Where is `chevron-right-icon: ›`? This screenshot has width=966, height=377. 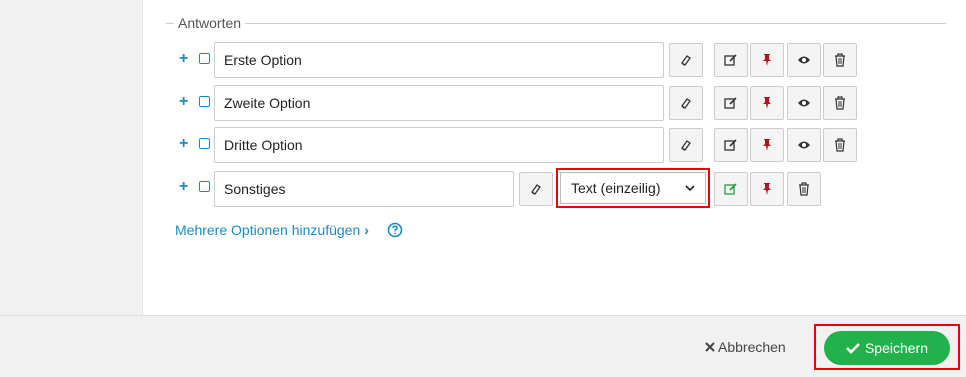 chevron-right-icon: › is located at coordinates (366, 230).